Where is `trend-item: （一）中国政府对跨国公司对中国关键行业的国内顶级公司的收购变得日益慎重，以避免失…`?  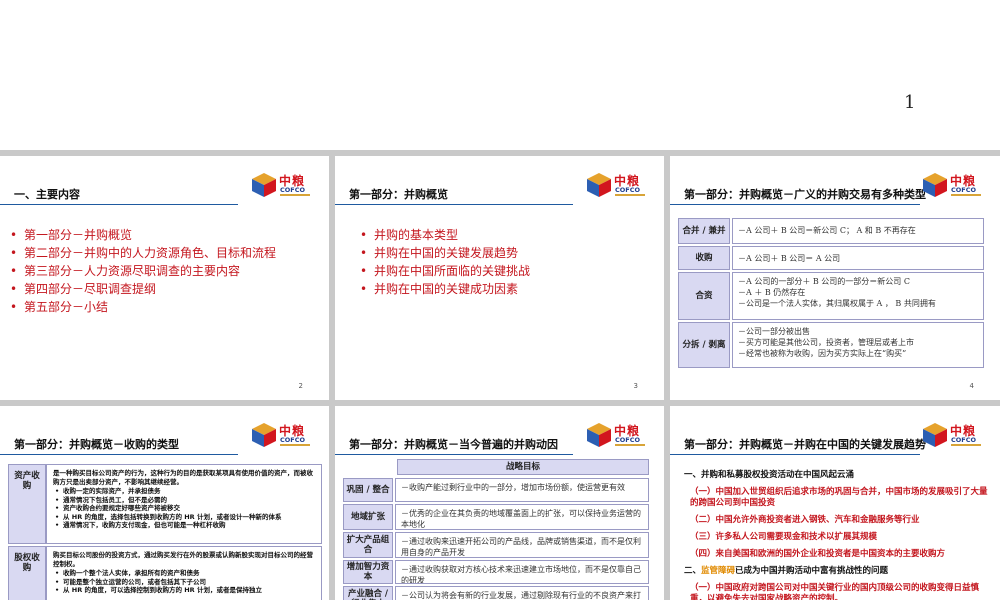
trend-item: （一）中国政府对跨国公司对中国关键行业的国内顶级公司的收购变得日益慎重，以避免失… is located at coordinates (835, 591).